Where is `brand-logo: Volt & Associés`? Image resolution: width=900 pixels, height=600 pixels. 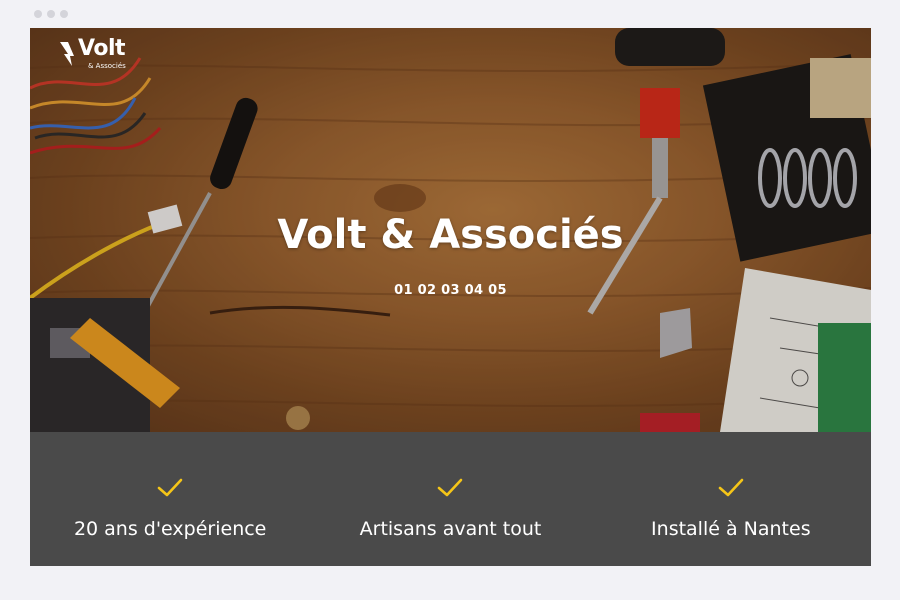
brand-logo: Volt & Associés is located at coordinates (98, 54).